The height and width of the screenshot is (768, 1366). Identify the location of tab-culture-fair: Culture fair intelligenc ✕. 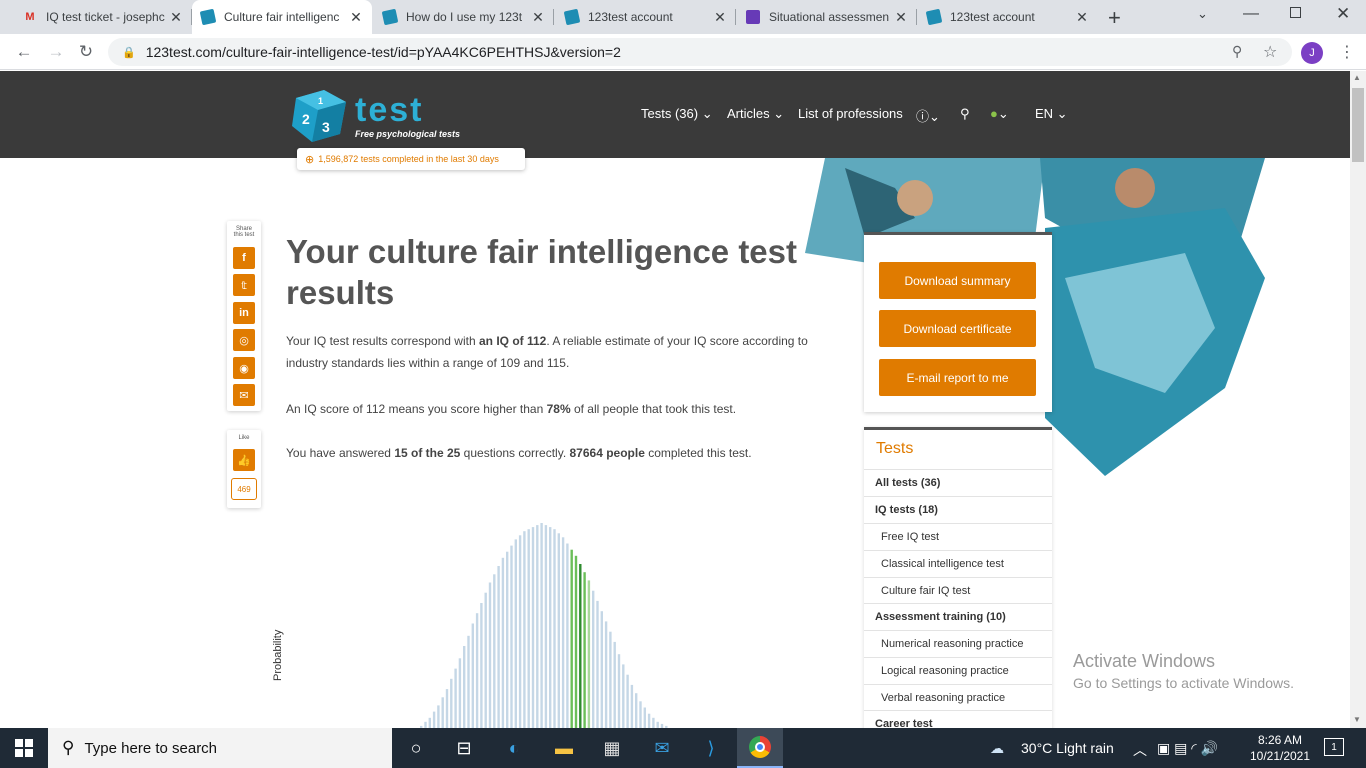
(282, 17).